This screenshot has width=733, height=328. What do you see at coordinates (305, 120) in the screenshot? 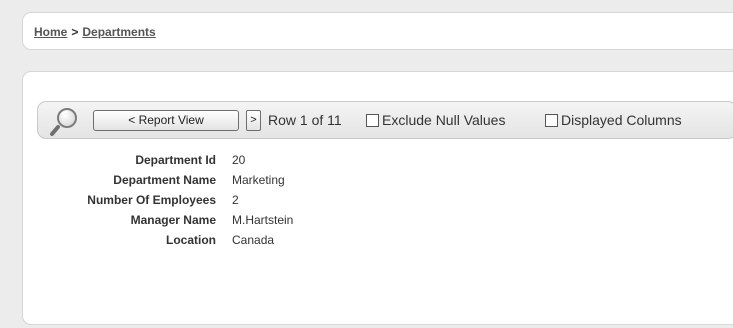
I see `row-counter: Row 1 of 11` at bounding box center [305, 120].